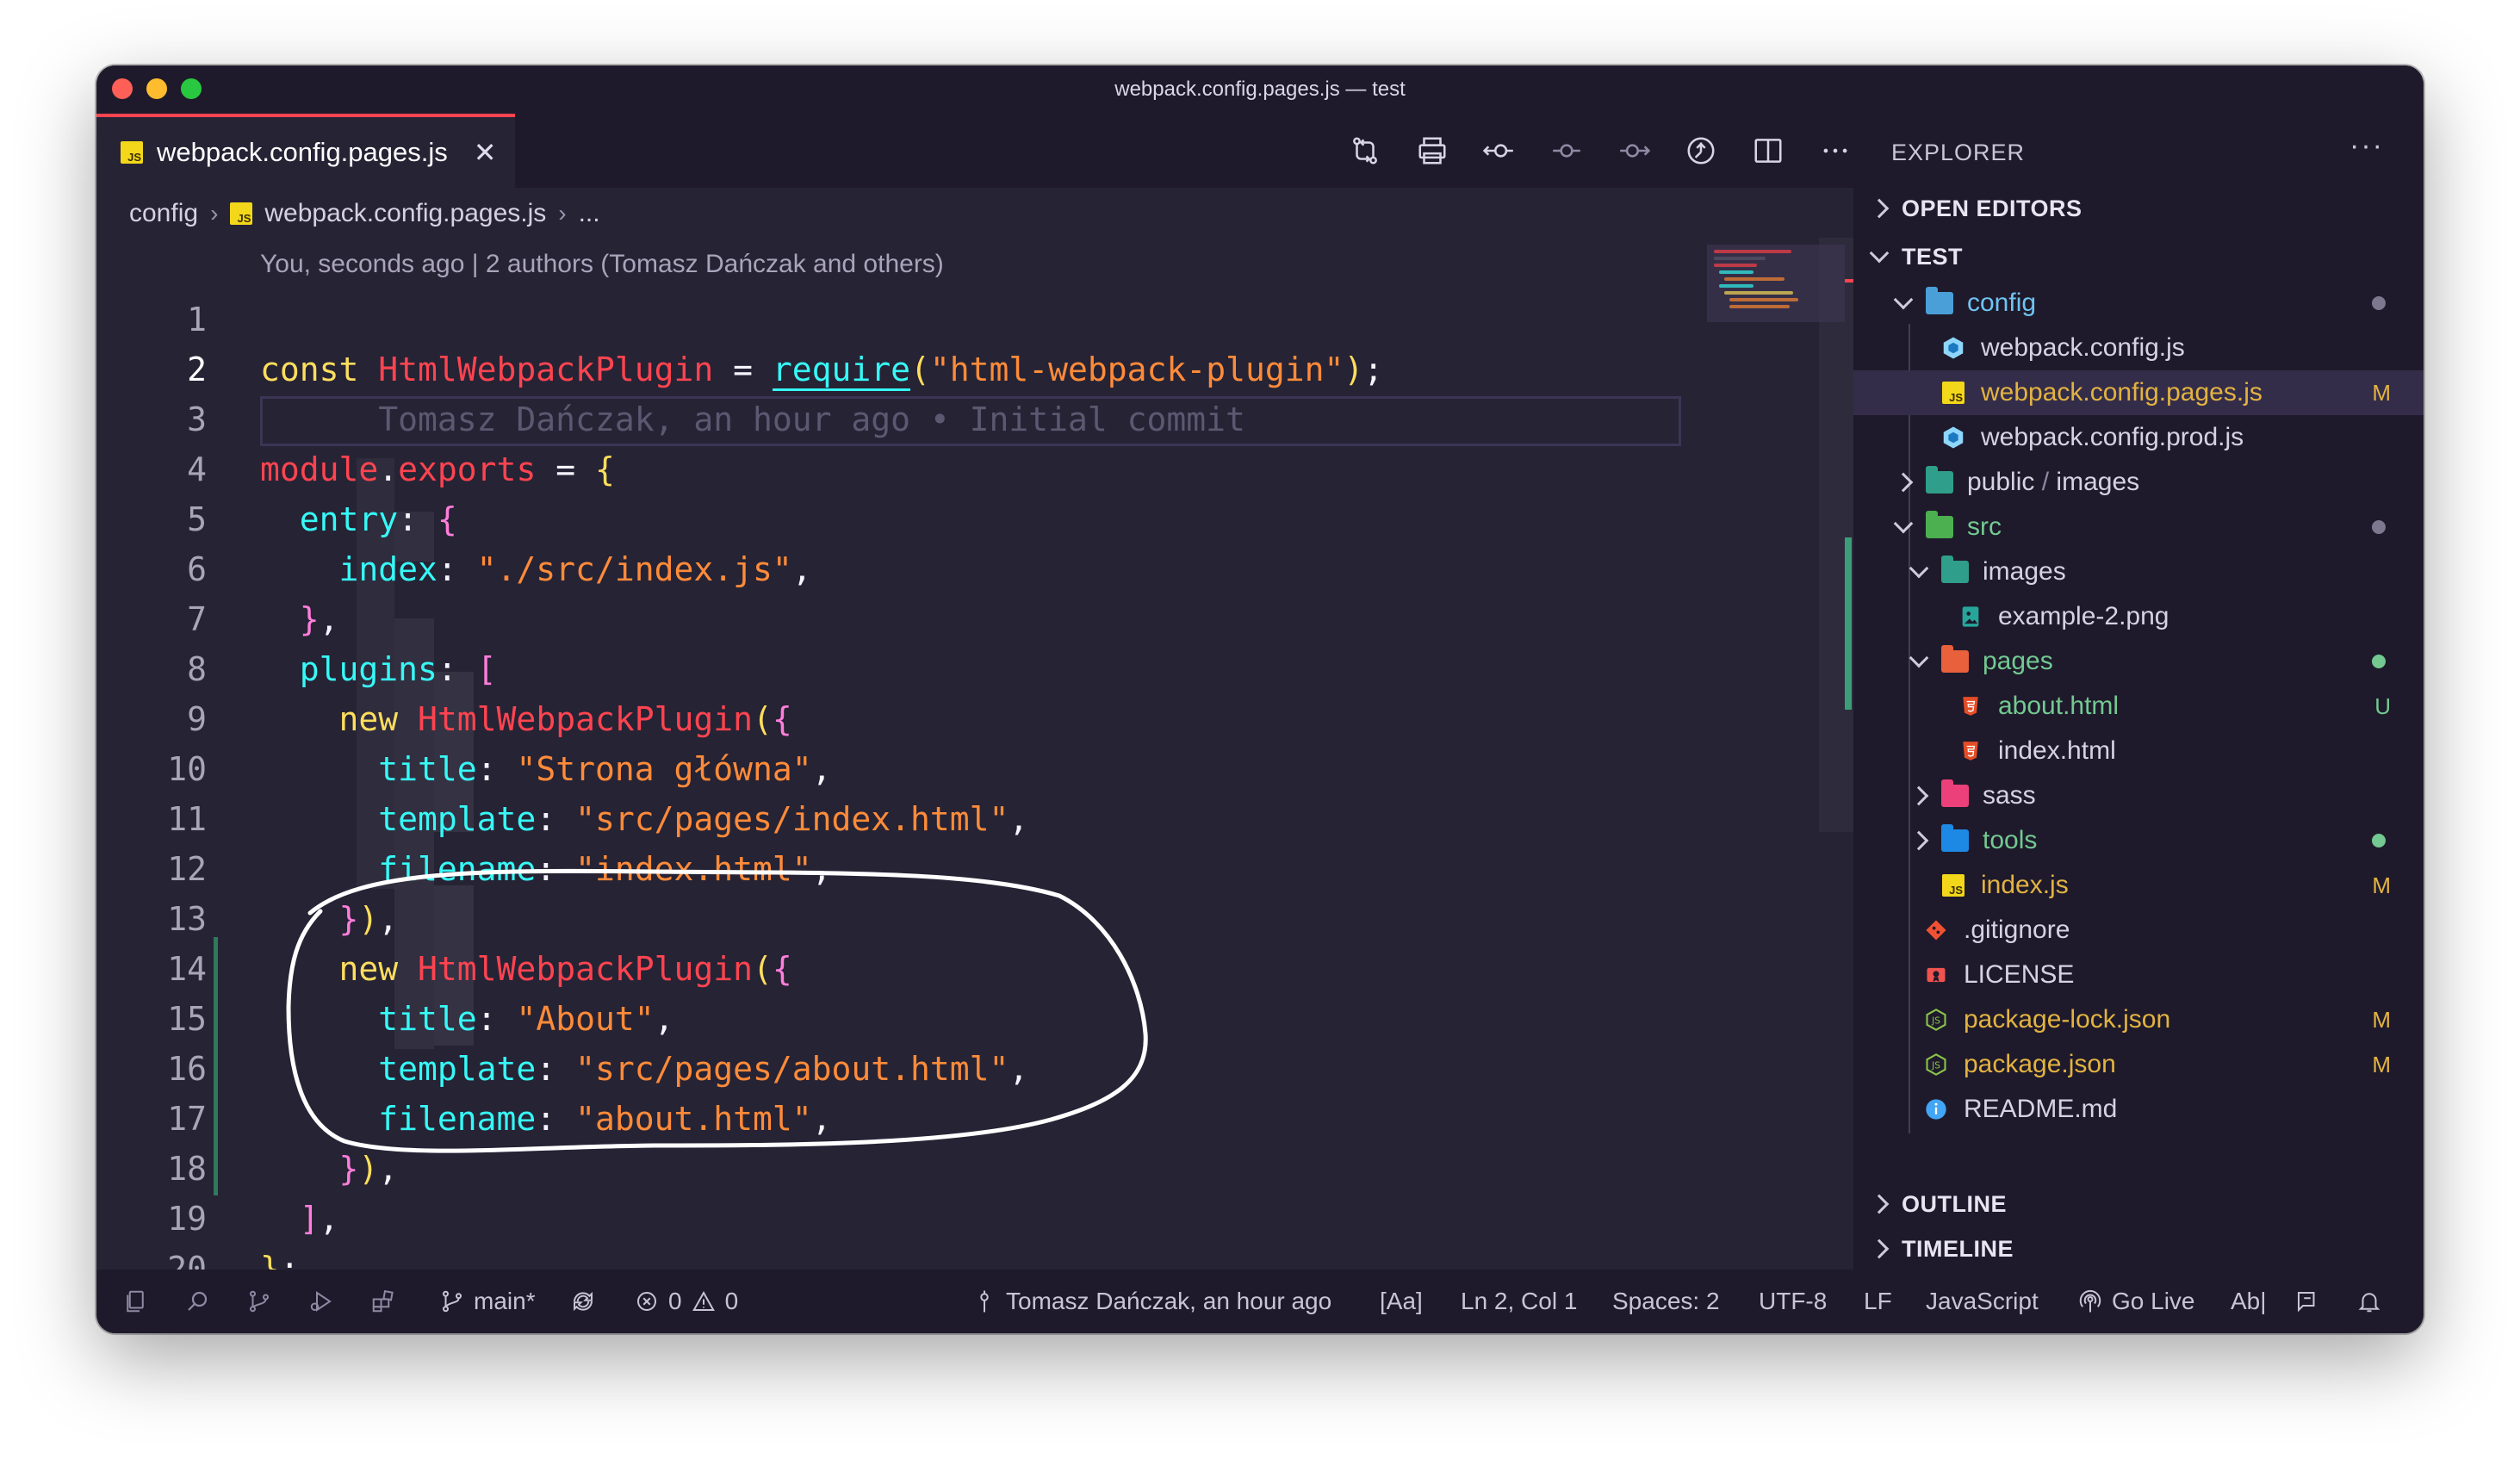 The image size is (2520, 1459). What do you see at coordinates (2139, 393) in the screenshot?
I see `tree-file-webpack-config-pages: JS webpack.config.pages.js M` at bounding box center [2139, 393].